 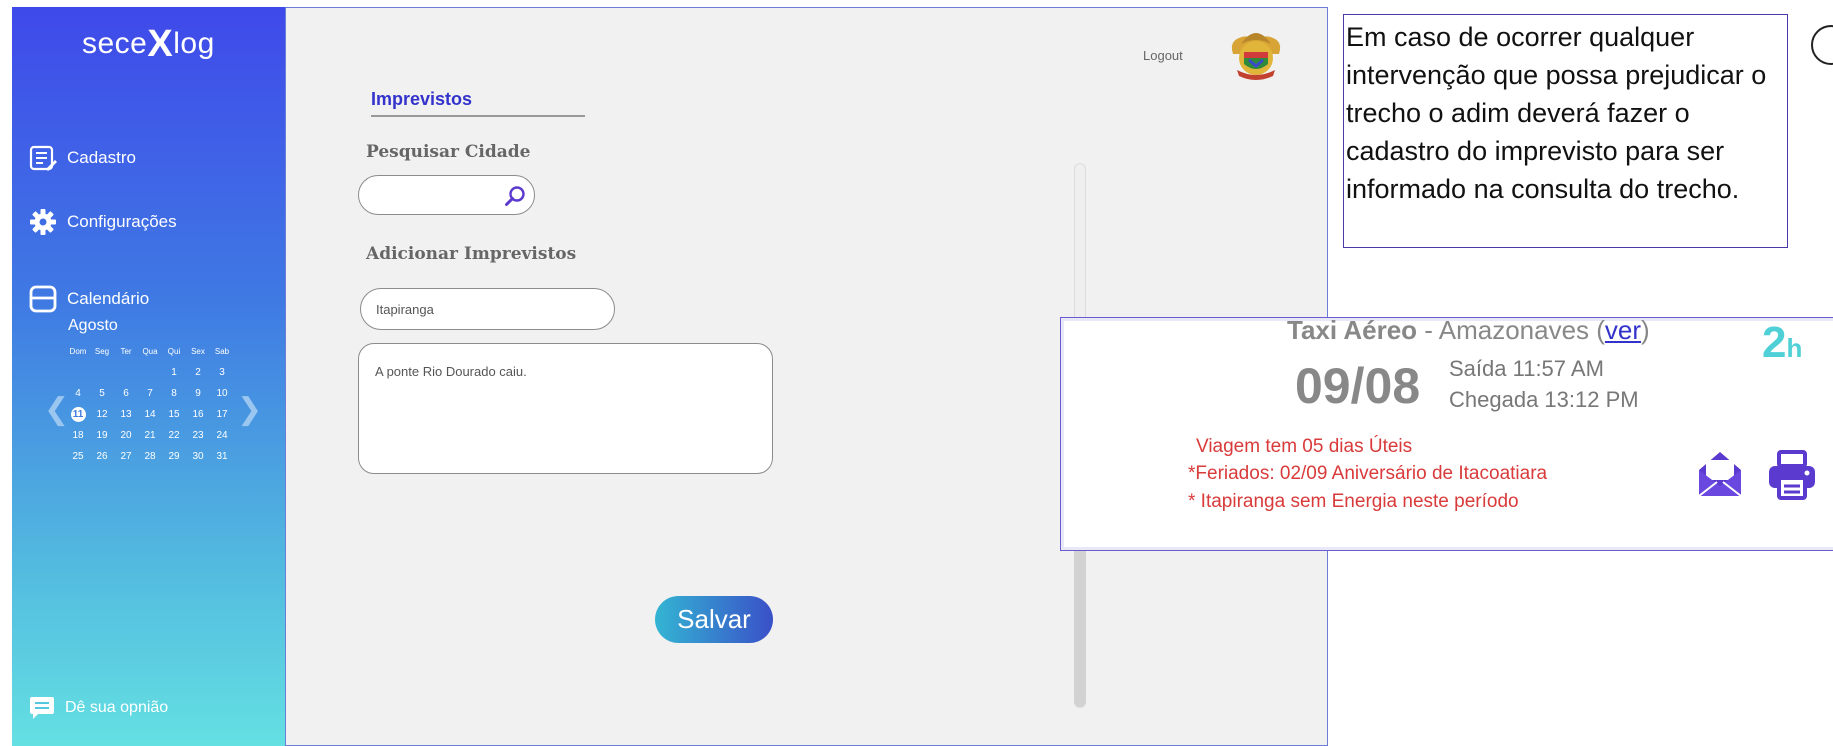 What do you see at coordinates (93, 325) in the screenshot?
I see `calendar-month: Agosto` at bounding box center [93, 325].